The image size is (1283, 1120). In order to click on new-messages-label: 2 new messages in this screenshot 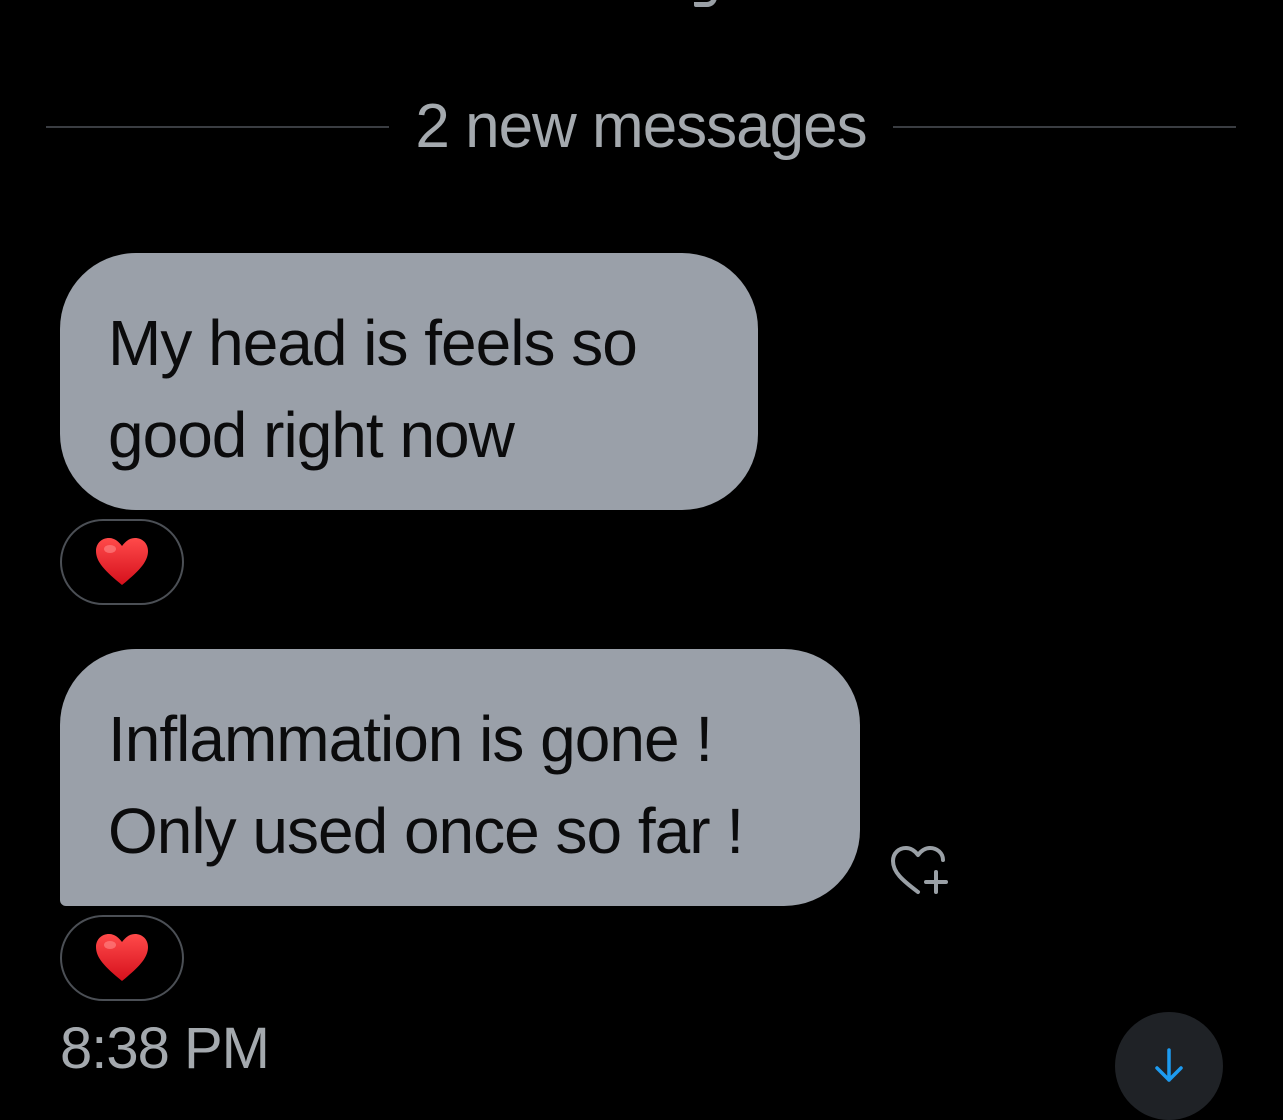, I will do `click(641, 126)`.